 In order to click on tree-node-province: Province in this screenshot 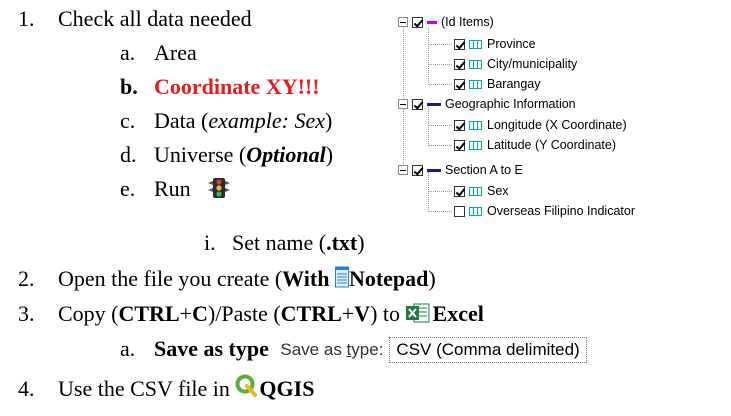, I will do `click(495, 44)`.